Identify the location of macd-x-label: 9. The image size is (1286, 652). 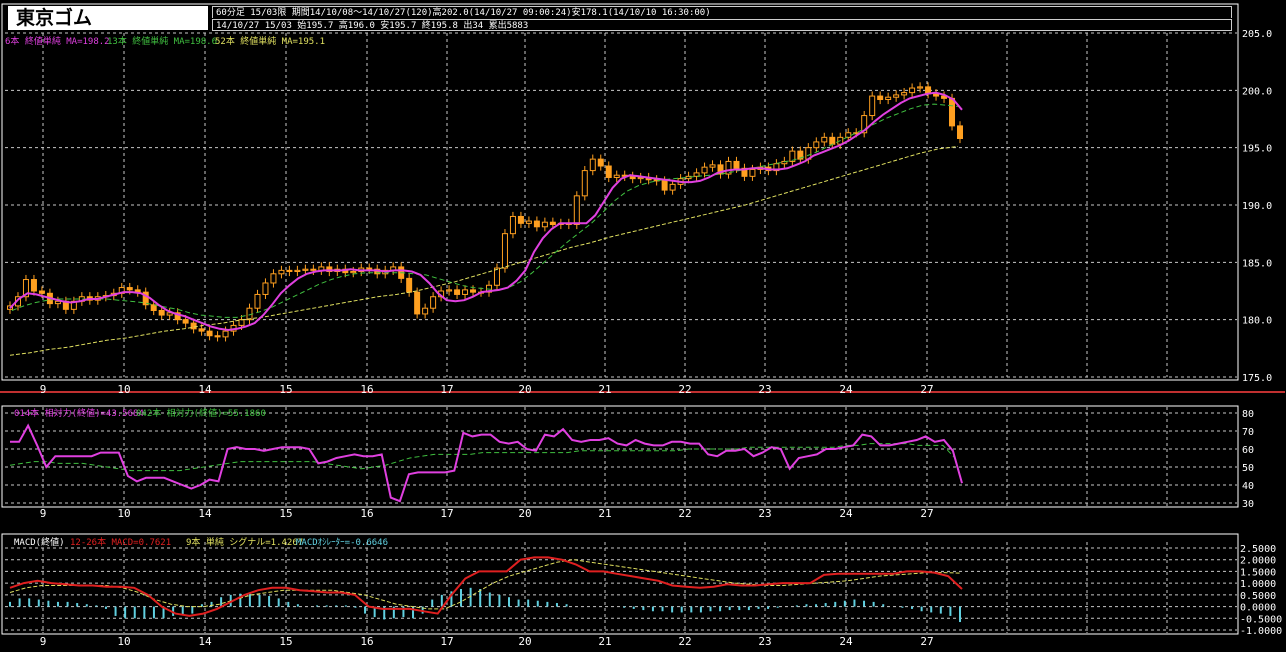
(43, 641).